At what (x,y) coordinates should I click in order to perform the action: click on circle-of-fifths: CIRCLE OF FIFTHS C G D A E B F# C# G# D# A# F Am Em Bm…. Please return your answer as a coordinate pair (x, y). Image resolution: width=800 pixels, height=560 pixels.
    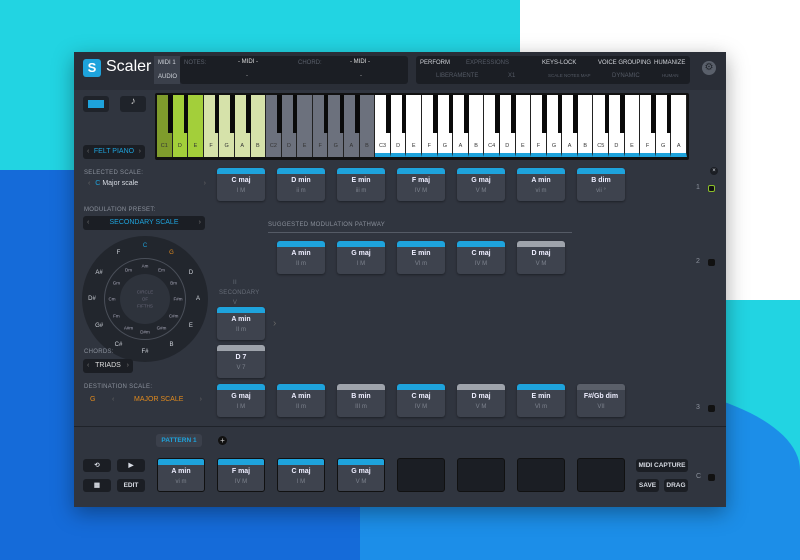
    Looking at the image, I should click on (145, 299).